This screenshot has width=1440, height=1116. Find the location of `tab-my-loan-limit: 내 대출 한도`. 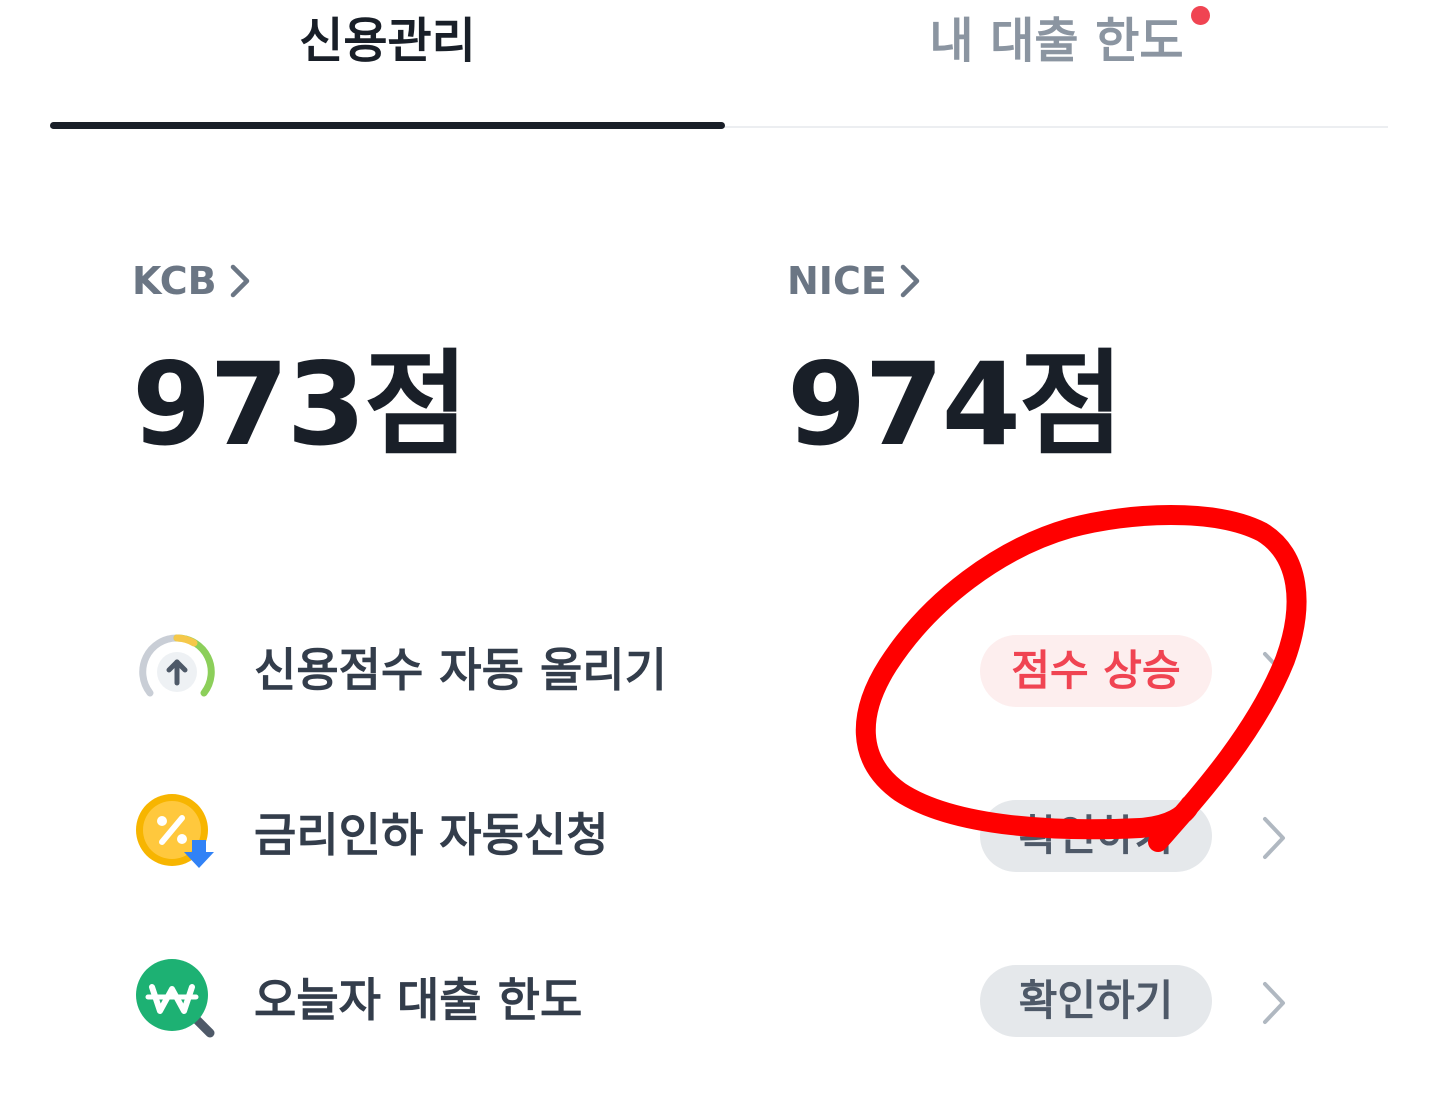

tab-my-loan-limit: 내 대출 한도 is located at coordinates (1056, 41).